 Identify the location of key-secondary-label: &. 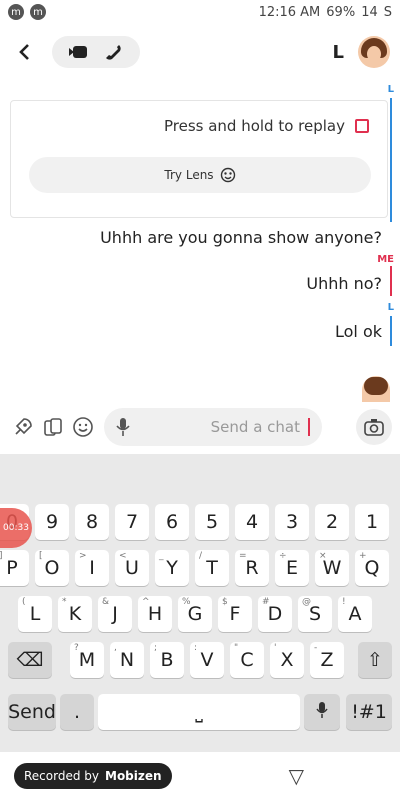
(106, 602).